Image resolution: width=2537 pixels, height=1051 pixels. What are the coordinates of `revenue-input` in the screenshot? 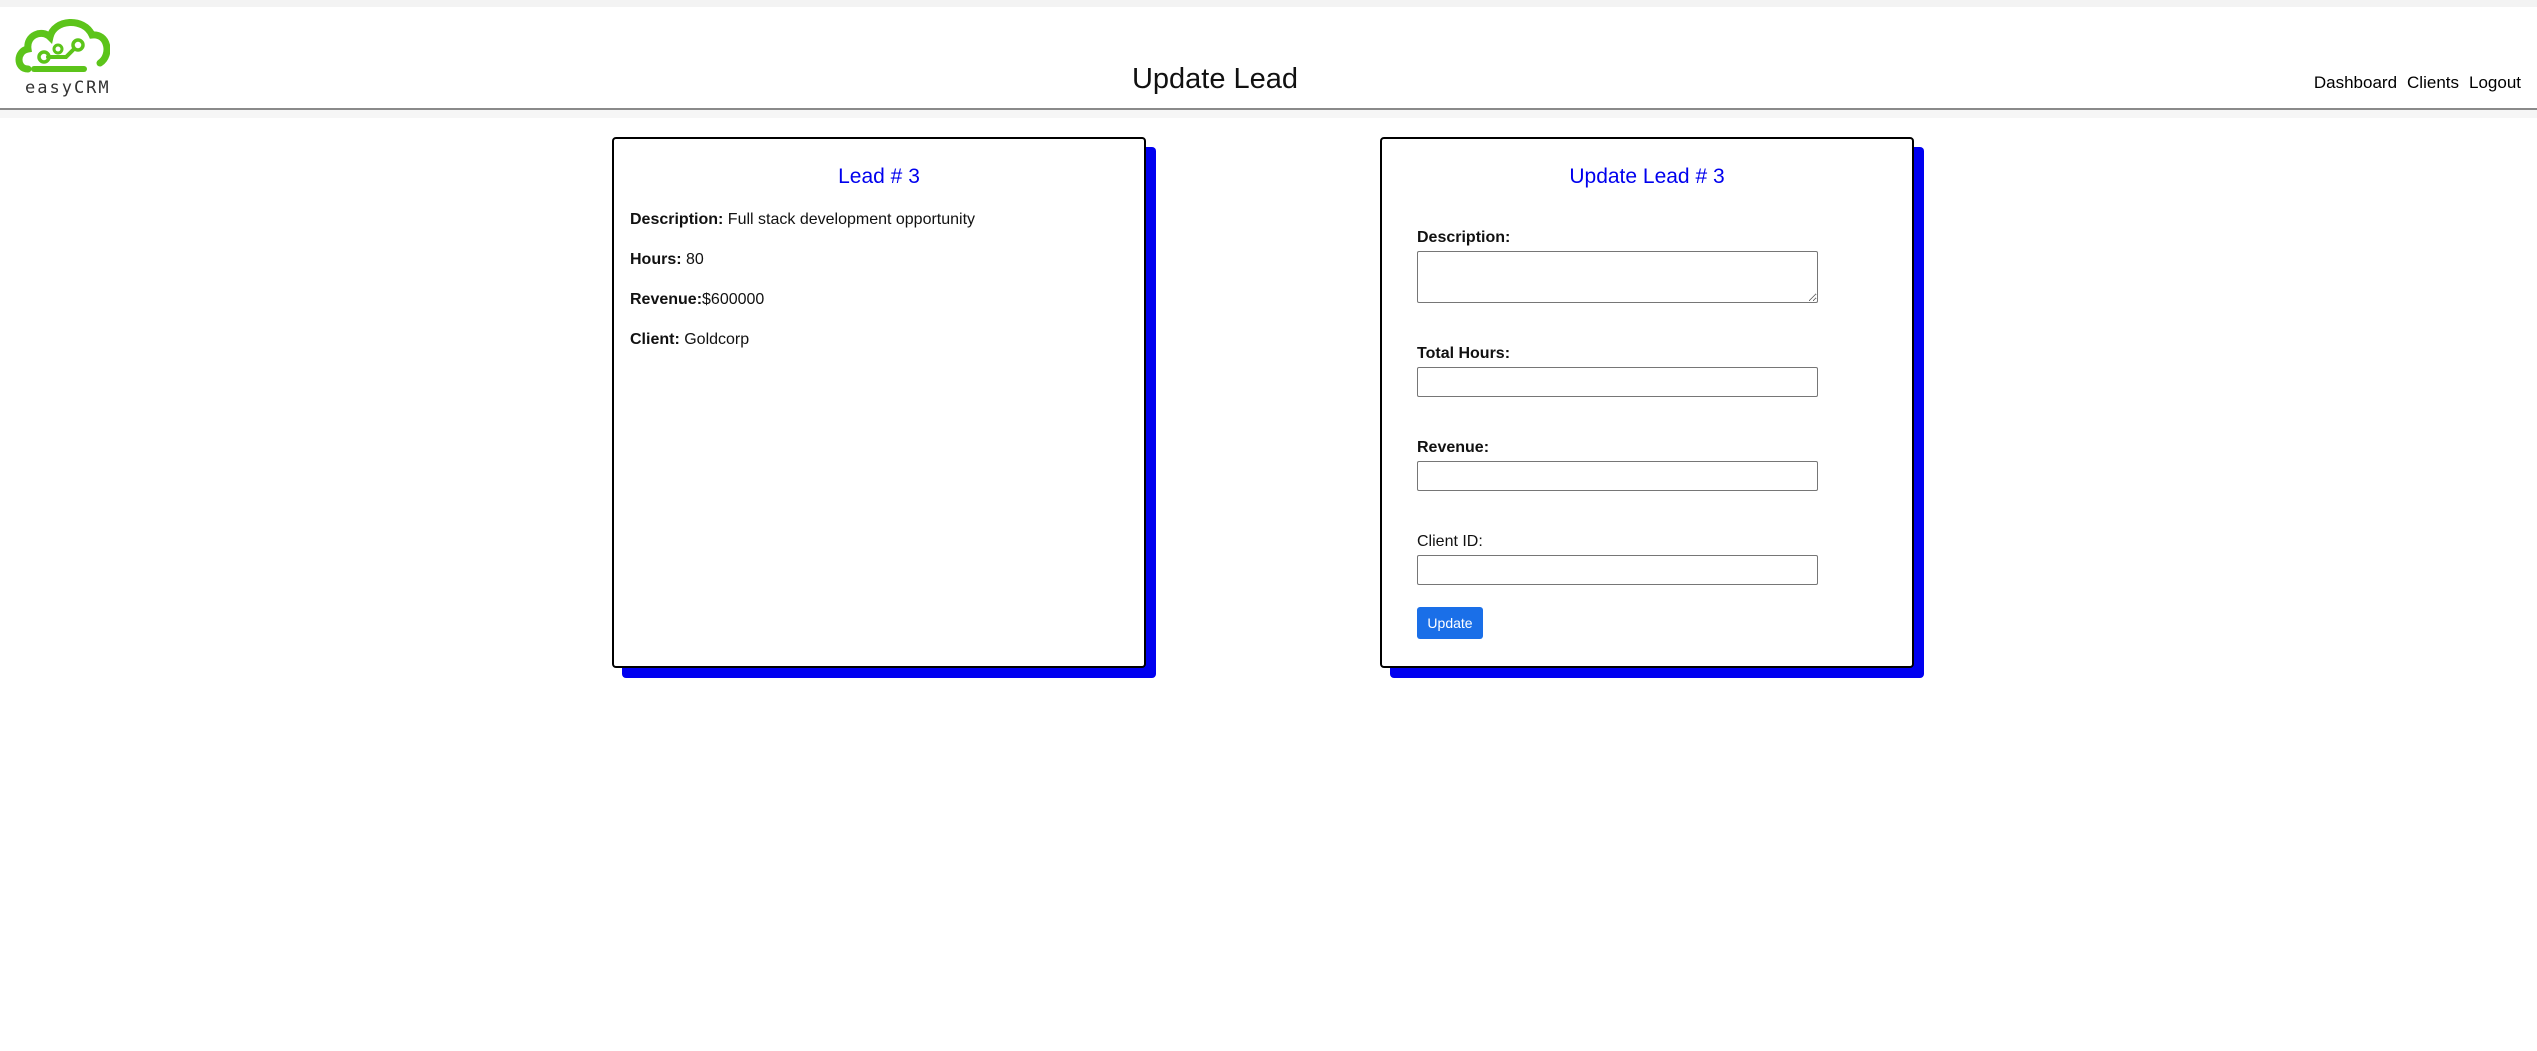 It's located at (1617, 476).